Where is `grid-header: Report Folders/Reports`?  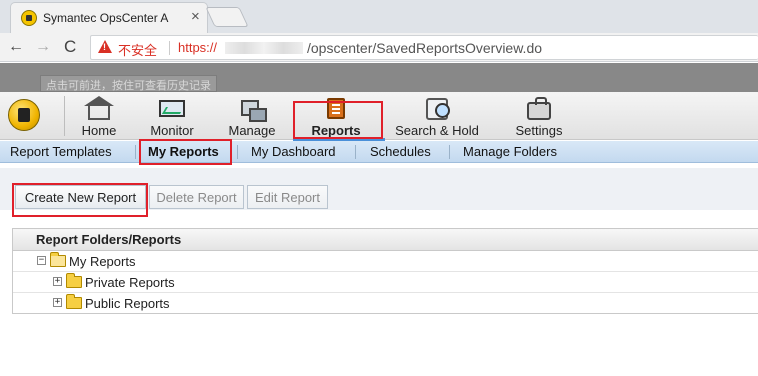
grid-header: Report Folders/Reports is located at coordinates (385, 240).